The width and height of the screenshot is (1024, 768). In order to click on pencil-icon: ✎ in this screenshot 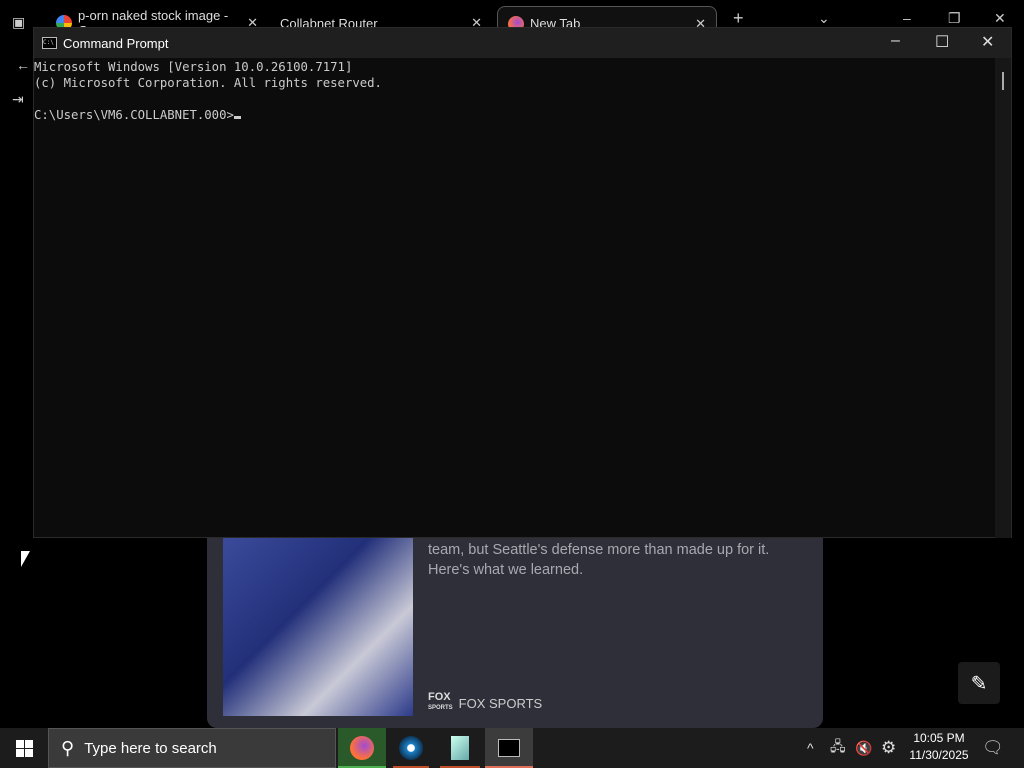, I will do `click(979, 683)`.